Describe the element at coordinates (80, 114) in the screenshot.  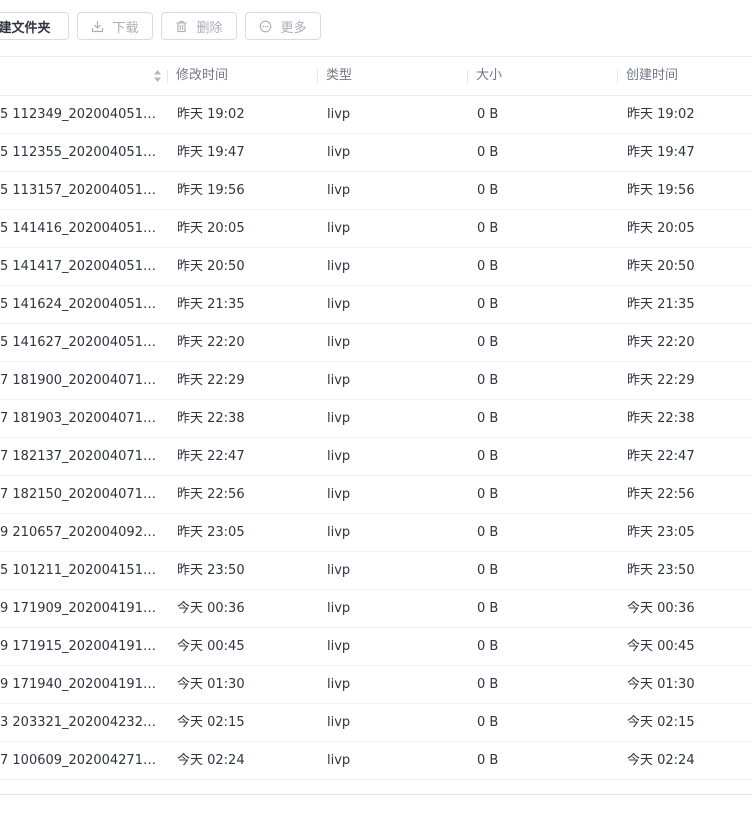
I see `file-name: 5 112349_20200405112349` at that location.